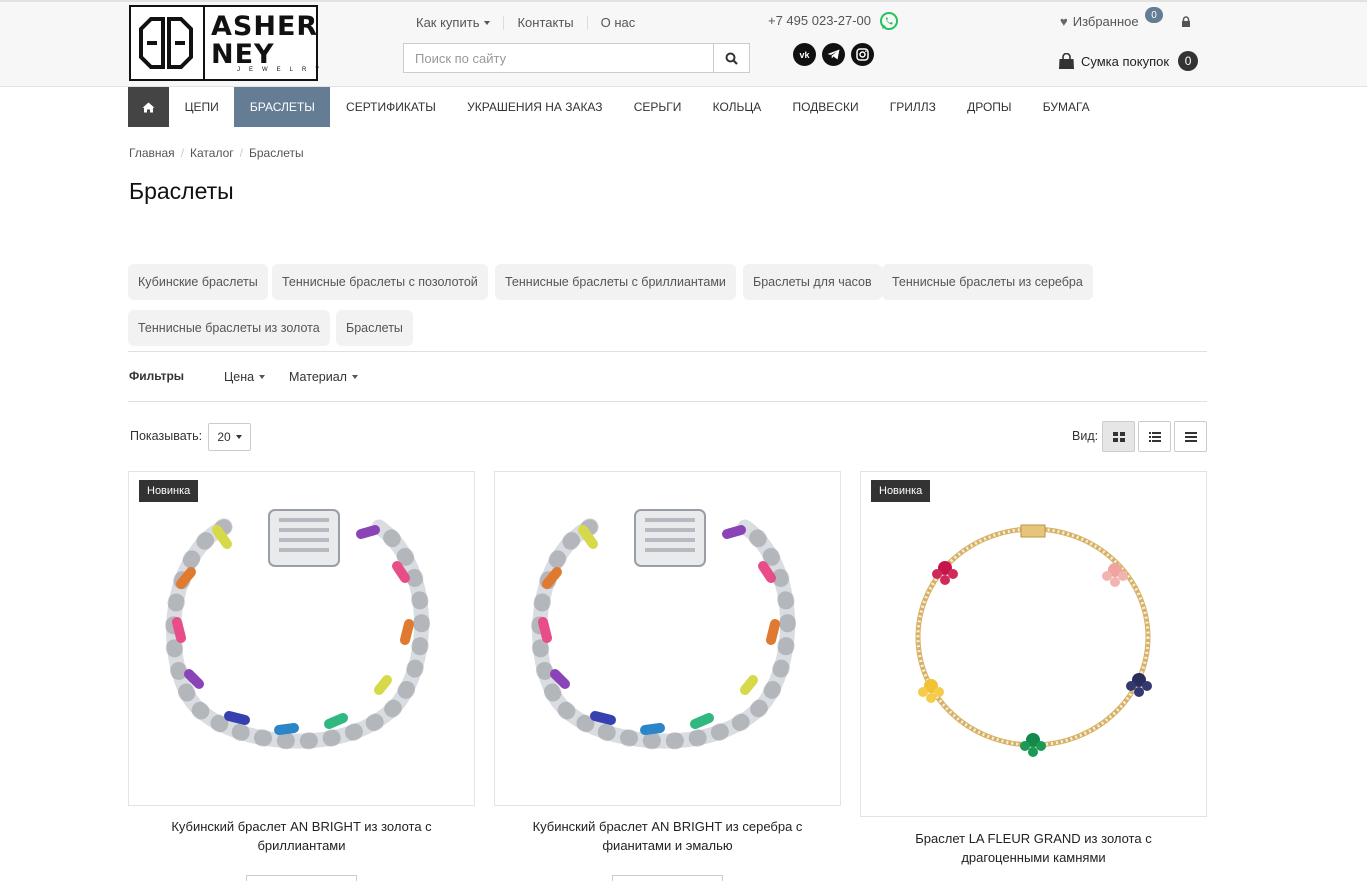  I want to click on breadcrumb-catalog: Каталог, so click(212, 153).